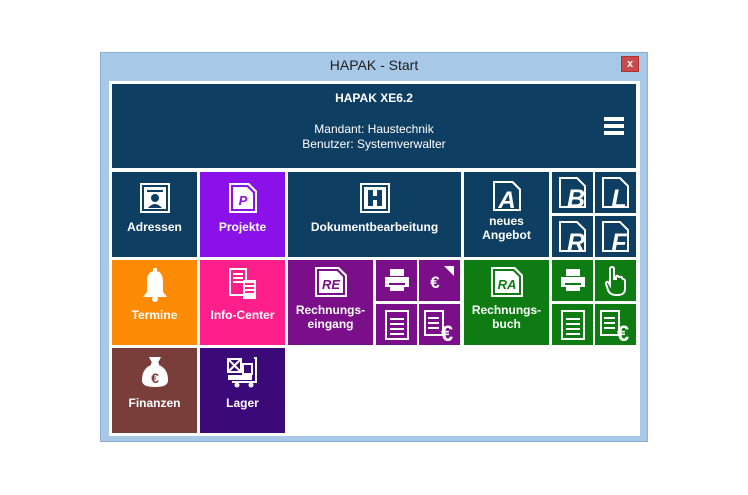 The width and height of the screenshot is (748, 495). I want to click on info-center-label: Info-Center, so click(242, 315).